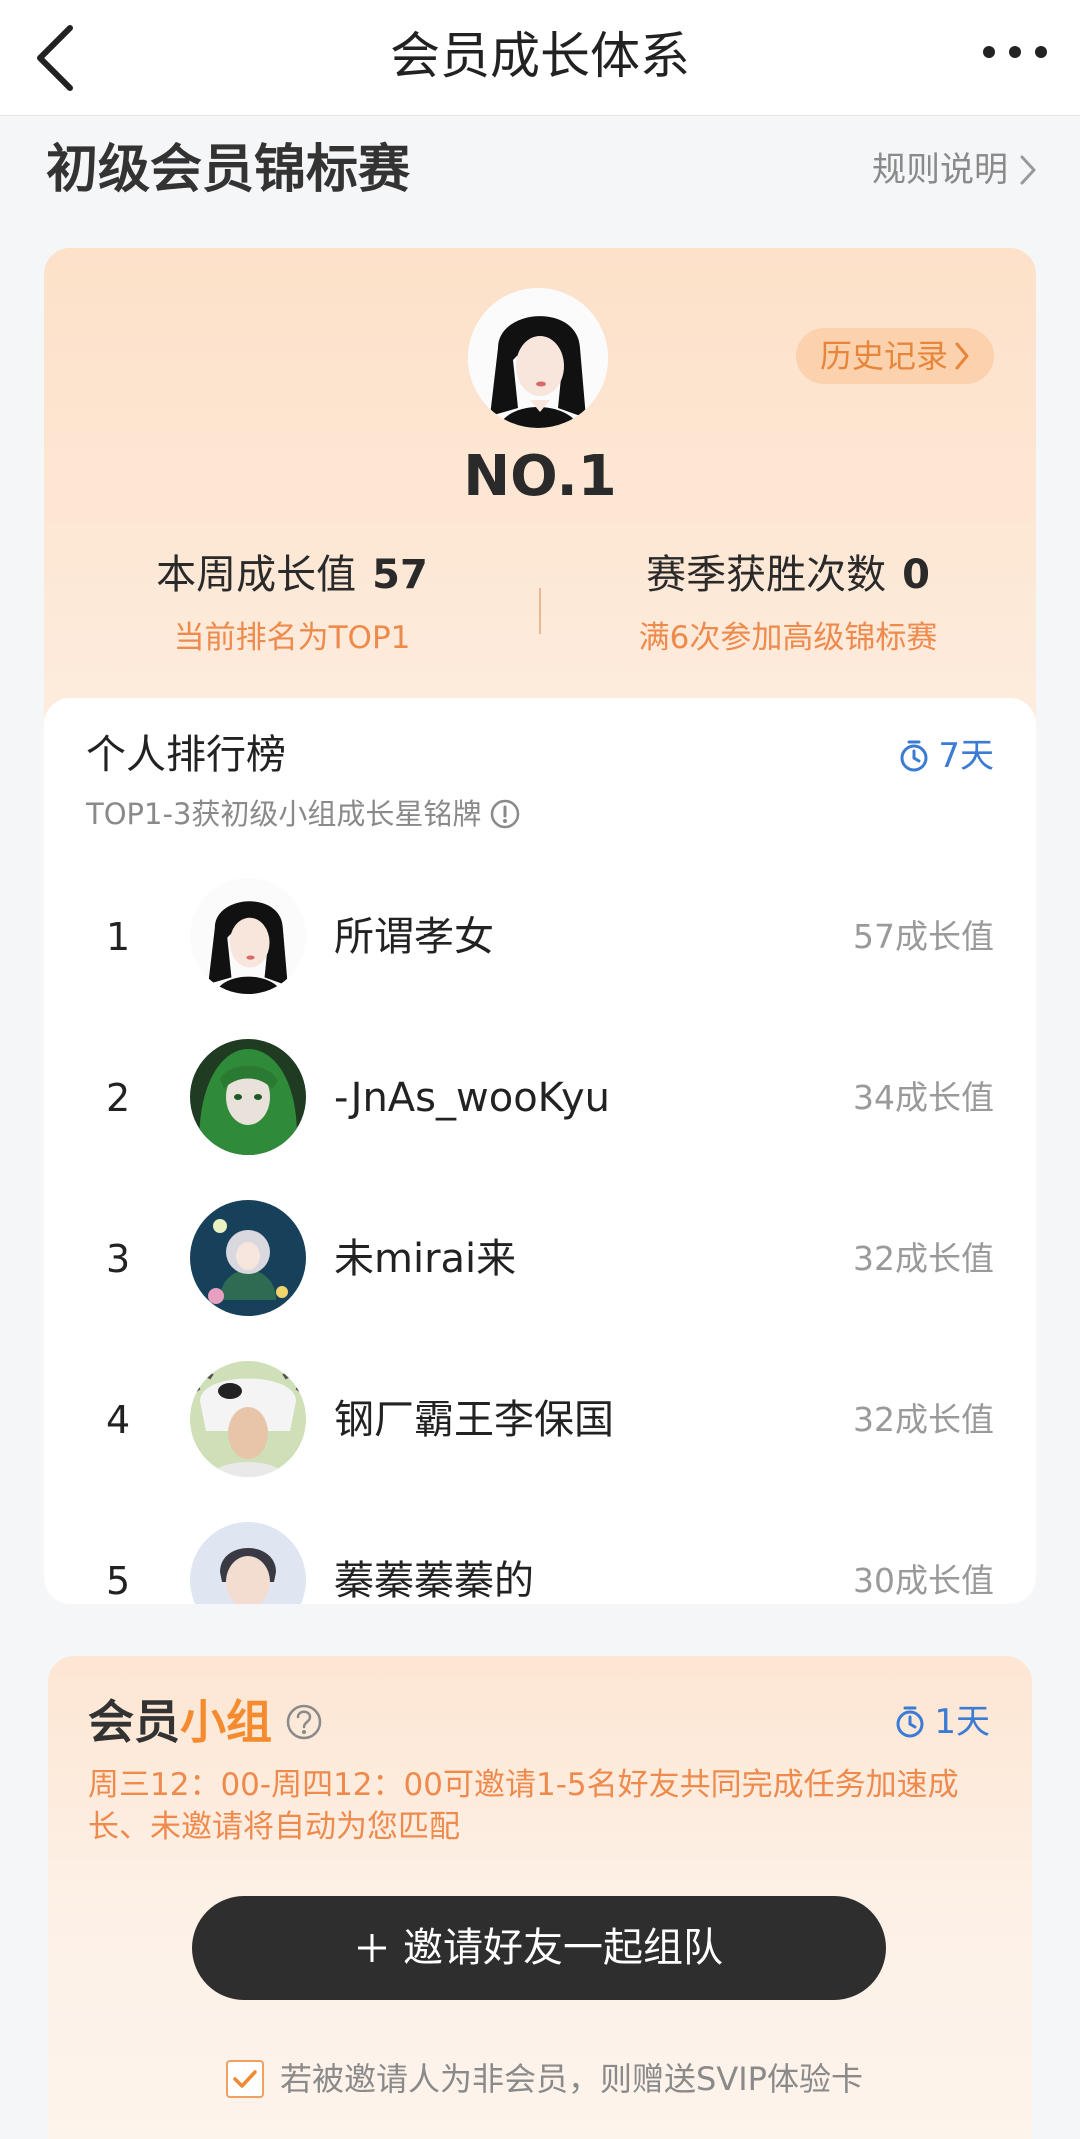 This screenshot has width=1080, height=2139. I want to click on row-name: 蓁蓁蓁蓁的, so click(434, 1581).